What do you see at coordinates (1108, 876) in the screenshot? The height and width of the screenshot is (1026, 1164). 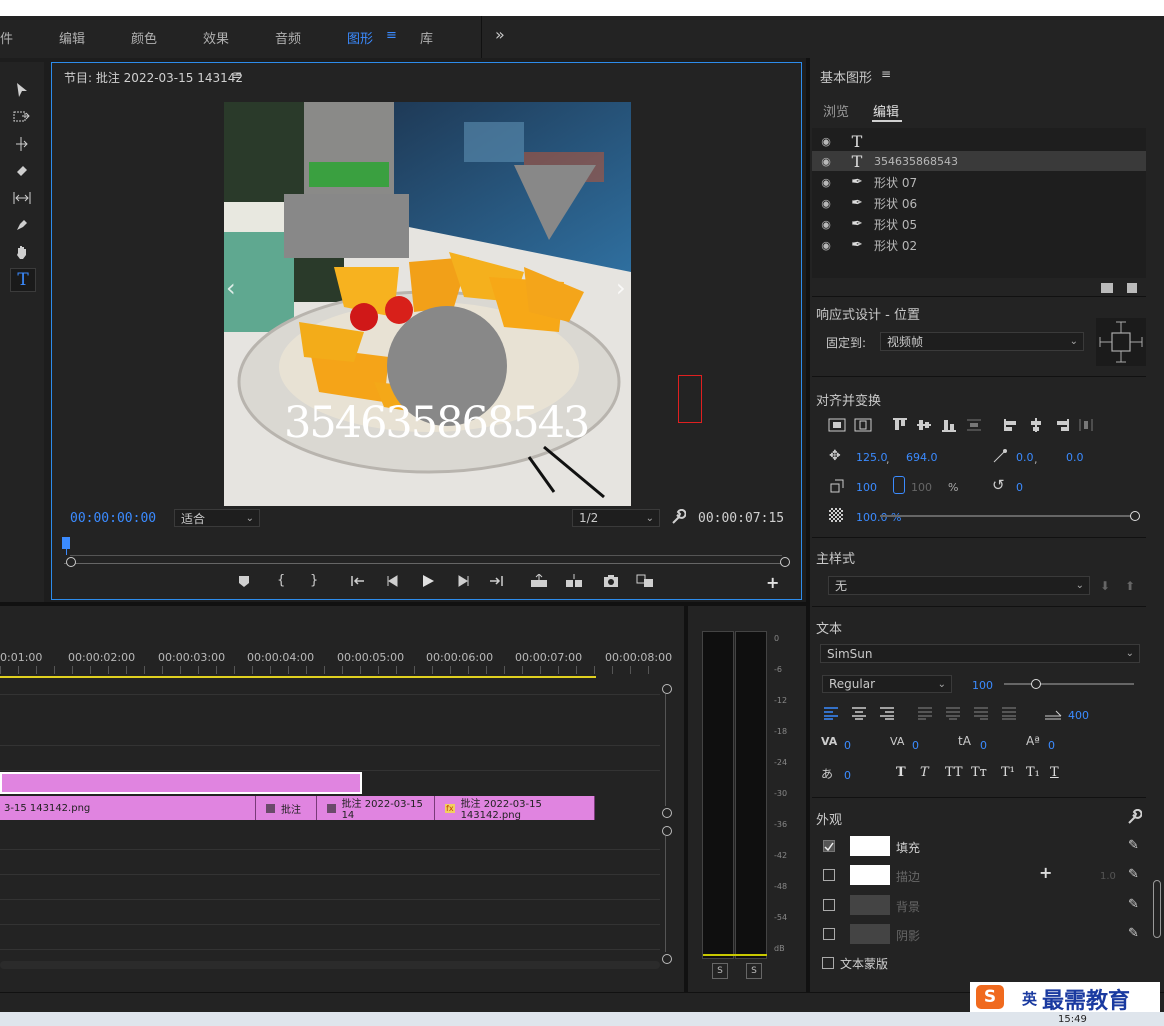 I see `stroke-width-value: 1.0` at bounding box center [1108, 876].